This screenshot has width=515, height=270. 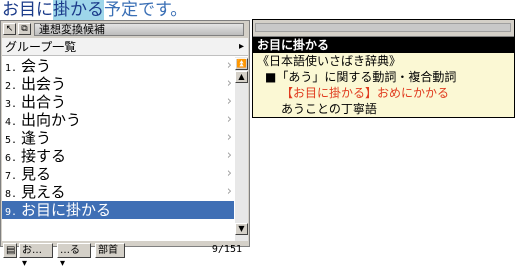 I want to click on dictionary-drag-bar, so click(x=383, y=27).